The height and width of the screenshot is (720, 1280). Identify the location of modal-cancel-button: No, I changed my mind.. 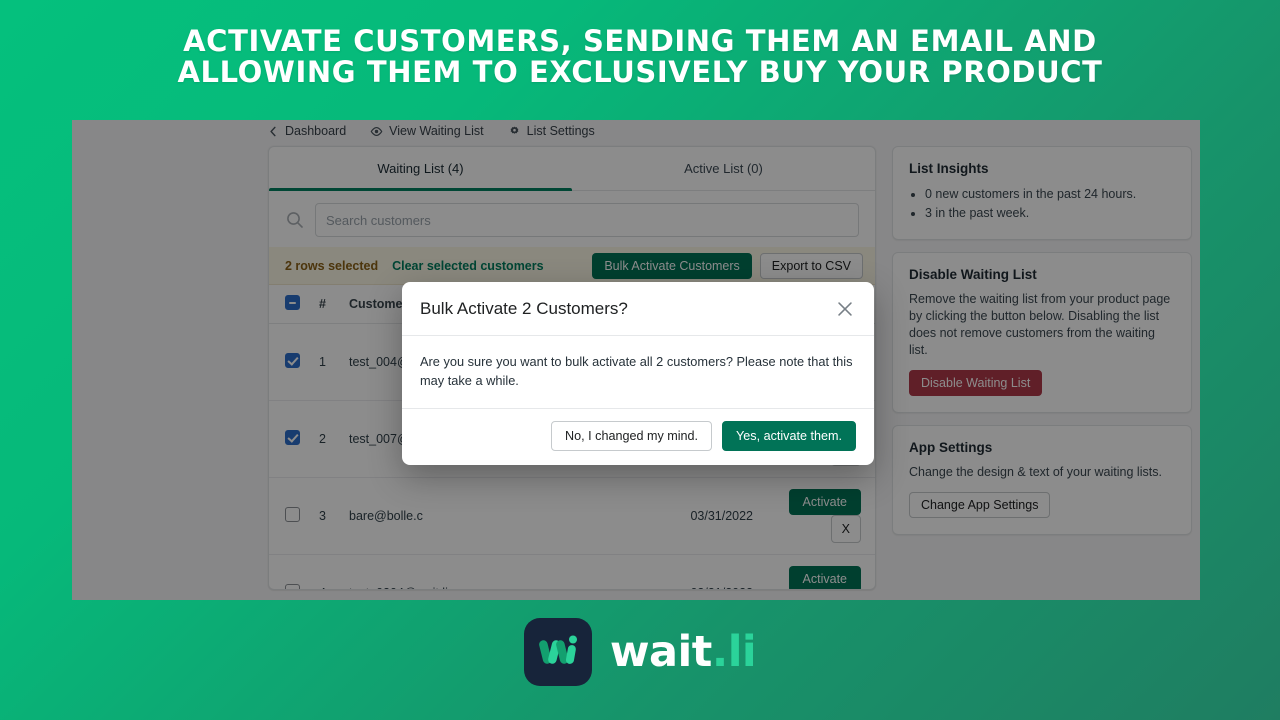
(632, 436).